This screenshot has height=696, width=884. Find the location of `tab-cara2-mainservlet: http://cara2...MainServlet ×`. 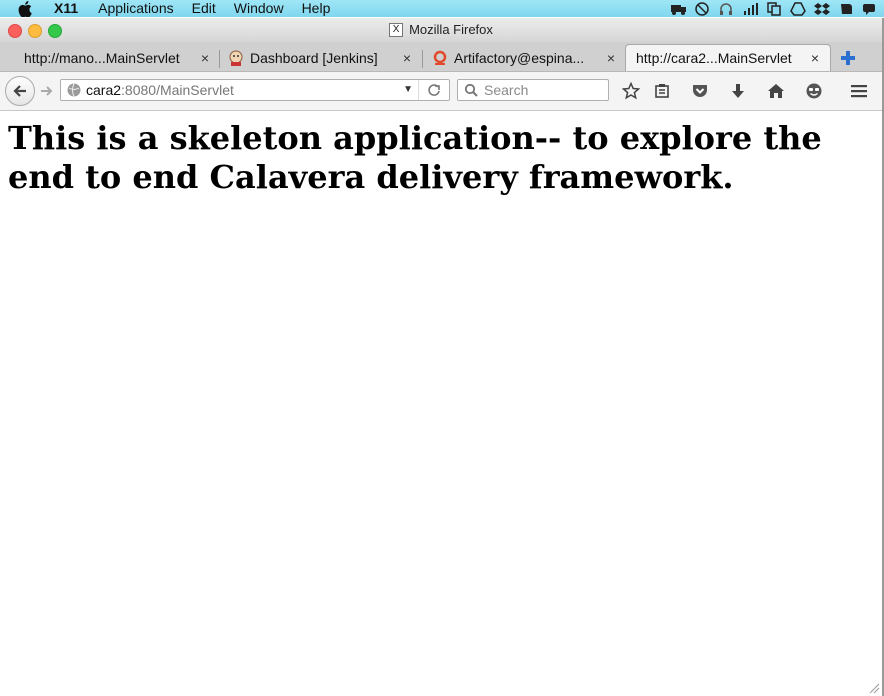

tab-cara2-mainservlet: http://cara2...MainServlet × is located at coordinates (728, 57).